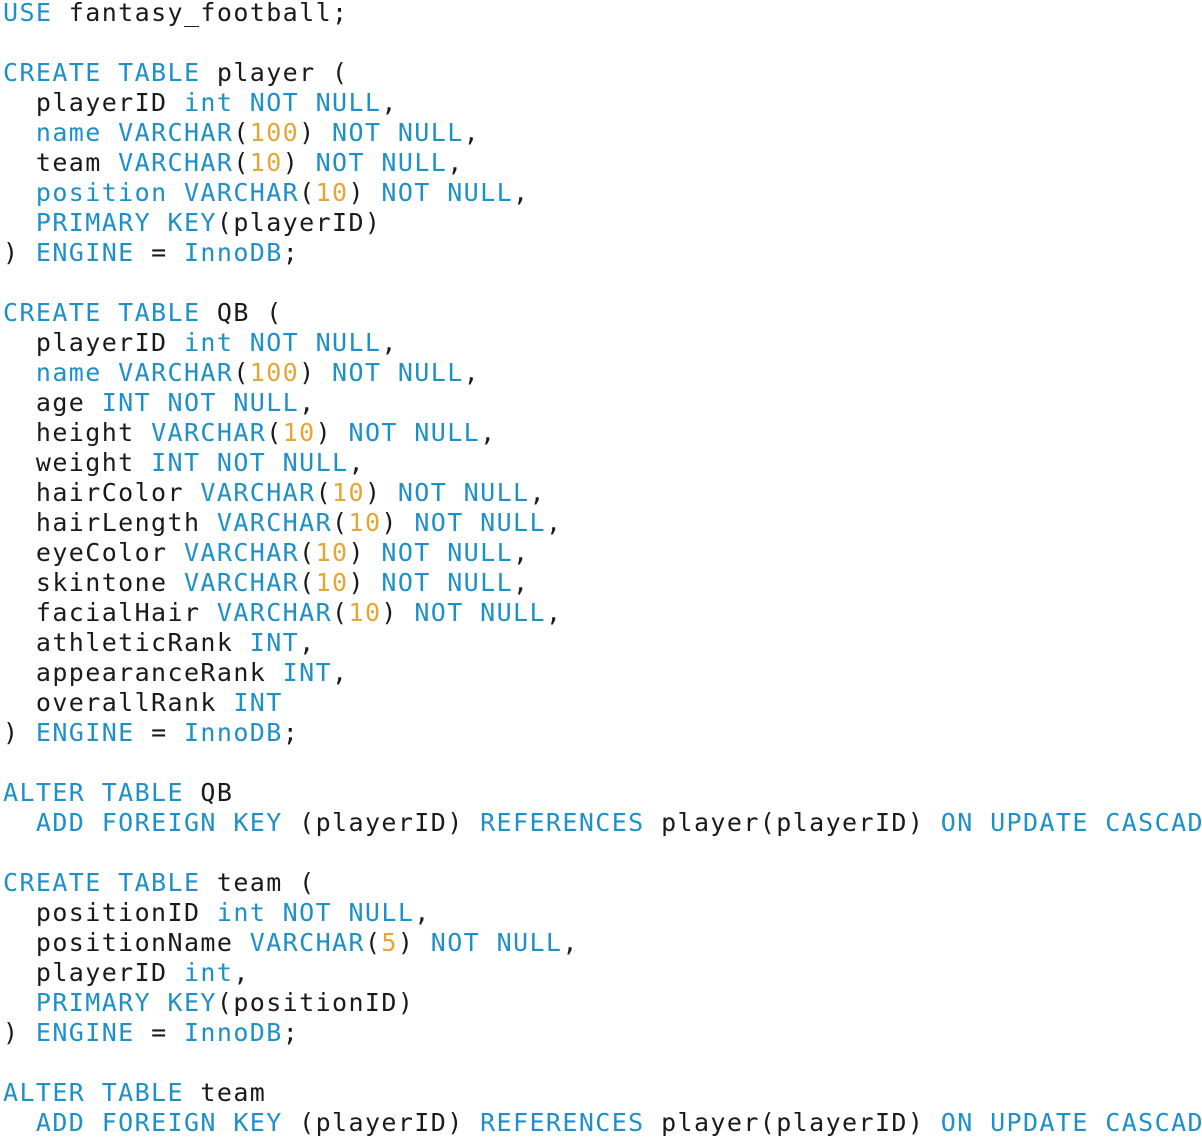 Image resolution: width=1202 pixels, height=1142 pixels. Describe the element at coordinates (602, 73) in the screenshot. I see `code-line: CREATE TABLE player (` at that location.